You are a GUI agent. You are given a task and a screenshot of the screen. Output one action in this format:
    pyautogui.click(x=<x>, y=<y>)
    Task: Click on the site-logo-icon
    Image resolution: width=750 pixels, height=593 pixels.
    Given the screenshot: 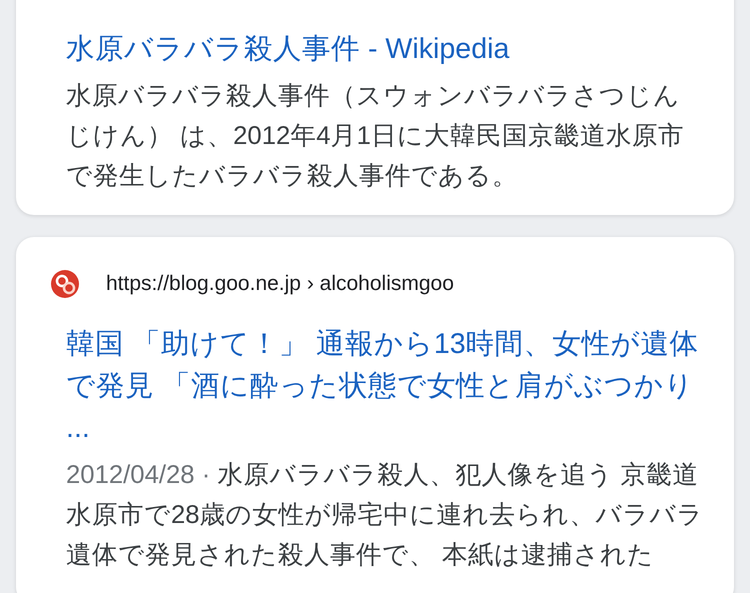 What is the action you would take?
    pyautogui.click(x=65, y=284)
    